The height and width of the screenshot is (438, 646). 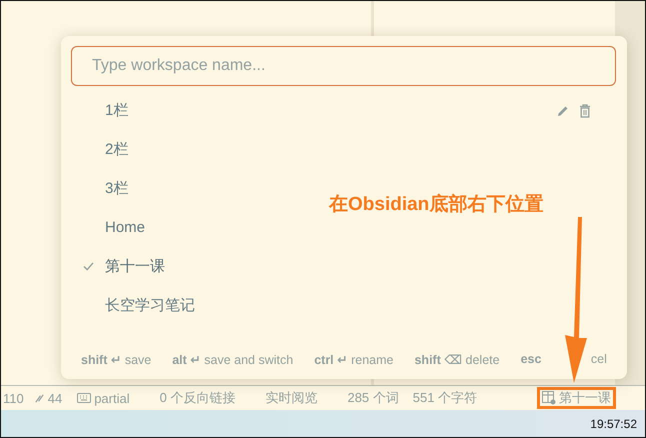 I want to click on workspace-item: 2栏, so click(x=112, y=149).